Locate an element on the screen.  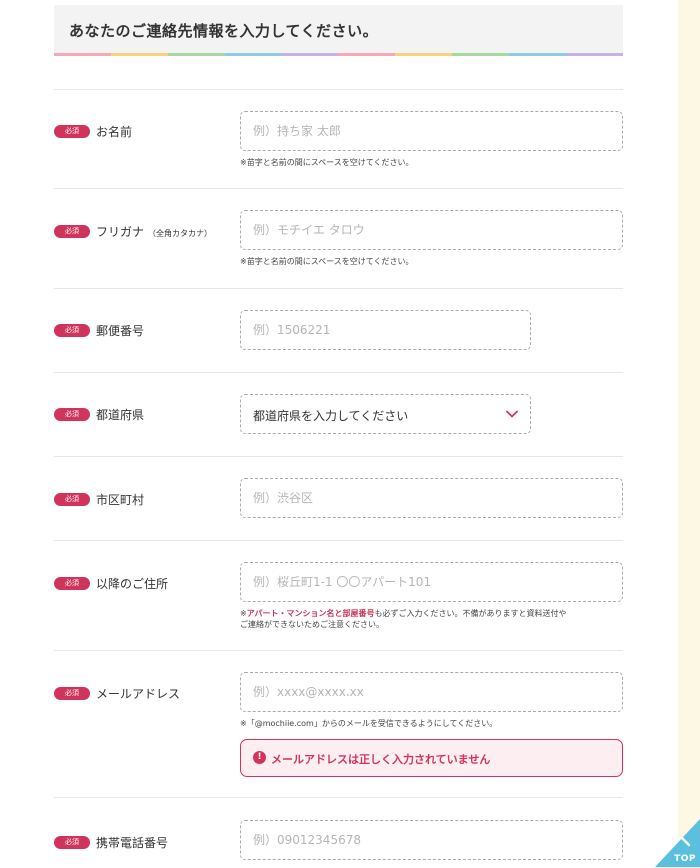
mobile-input is located at coordinates (431, 840).